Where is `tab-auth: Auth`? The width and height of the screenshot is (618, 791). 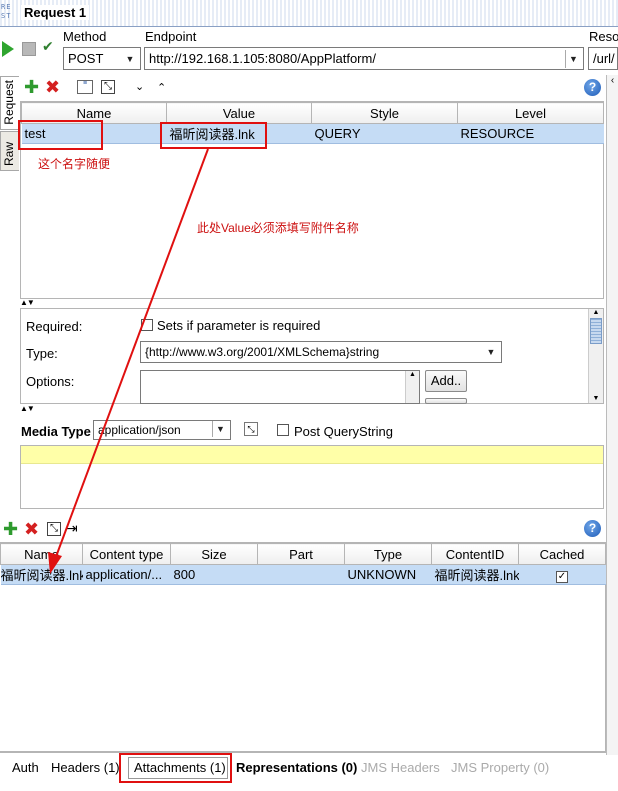
tab-auth: Auth is located at coordinates (25, 767).